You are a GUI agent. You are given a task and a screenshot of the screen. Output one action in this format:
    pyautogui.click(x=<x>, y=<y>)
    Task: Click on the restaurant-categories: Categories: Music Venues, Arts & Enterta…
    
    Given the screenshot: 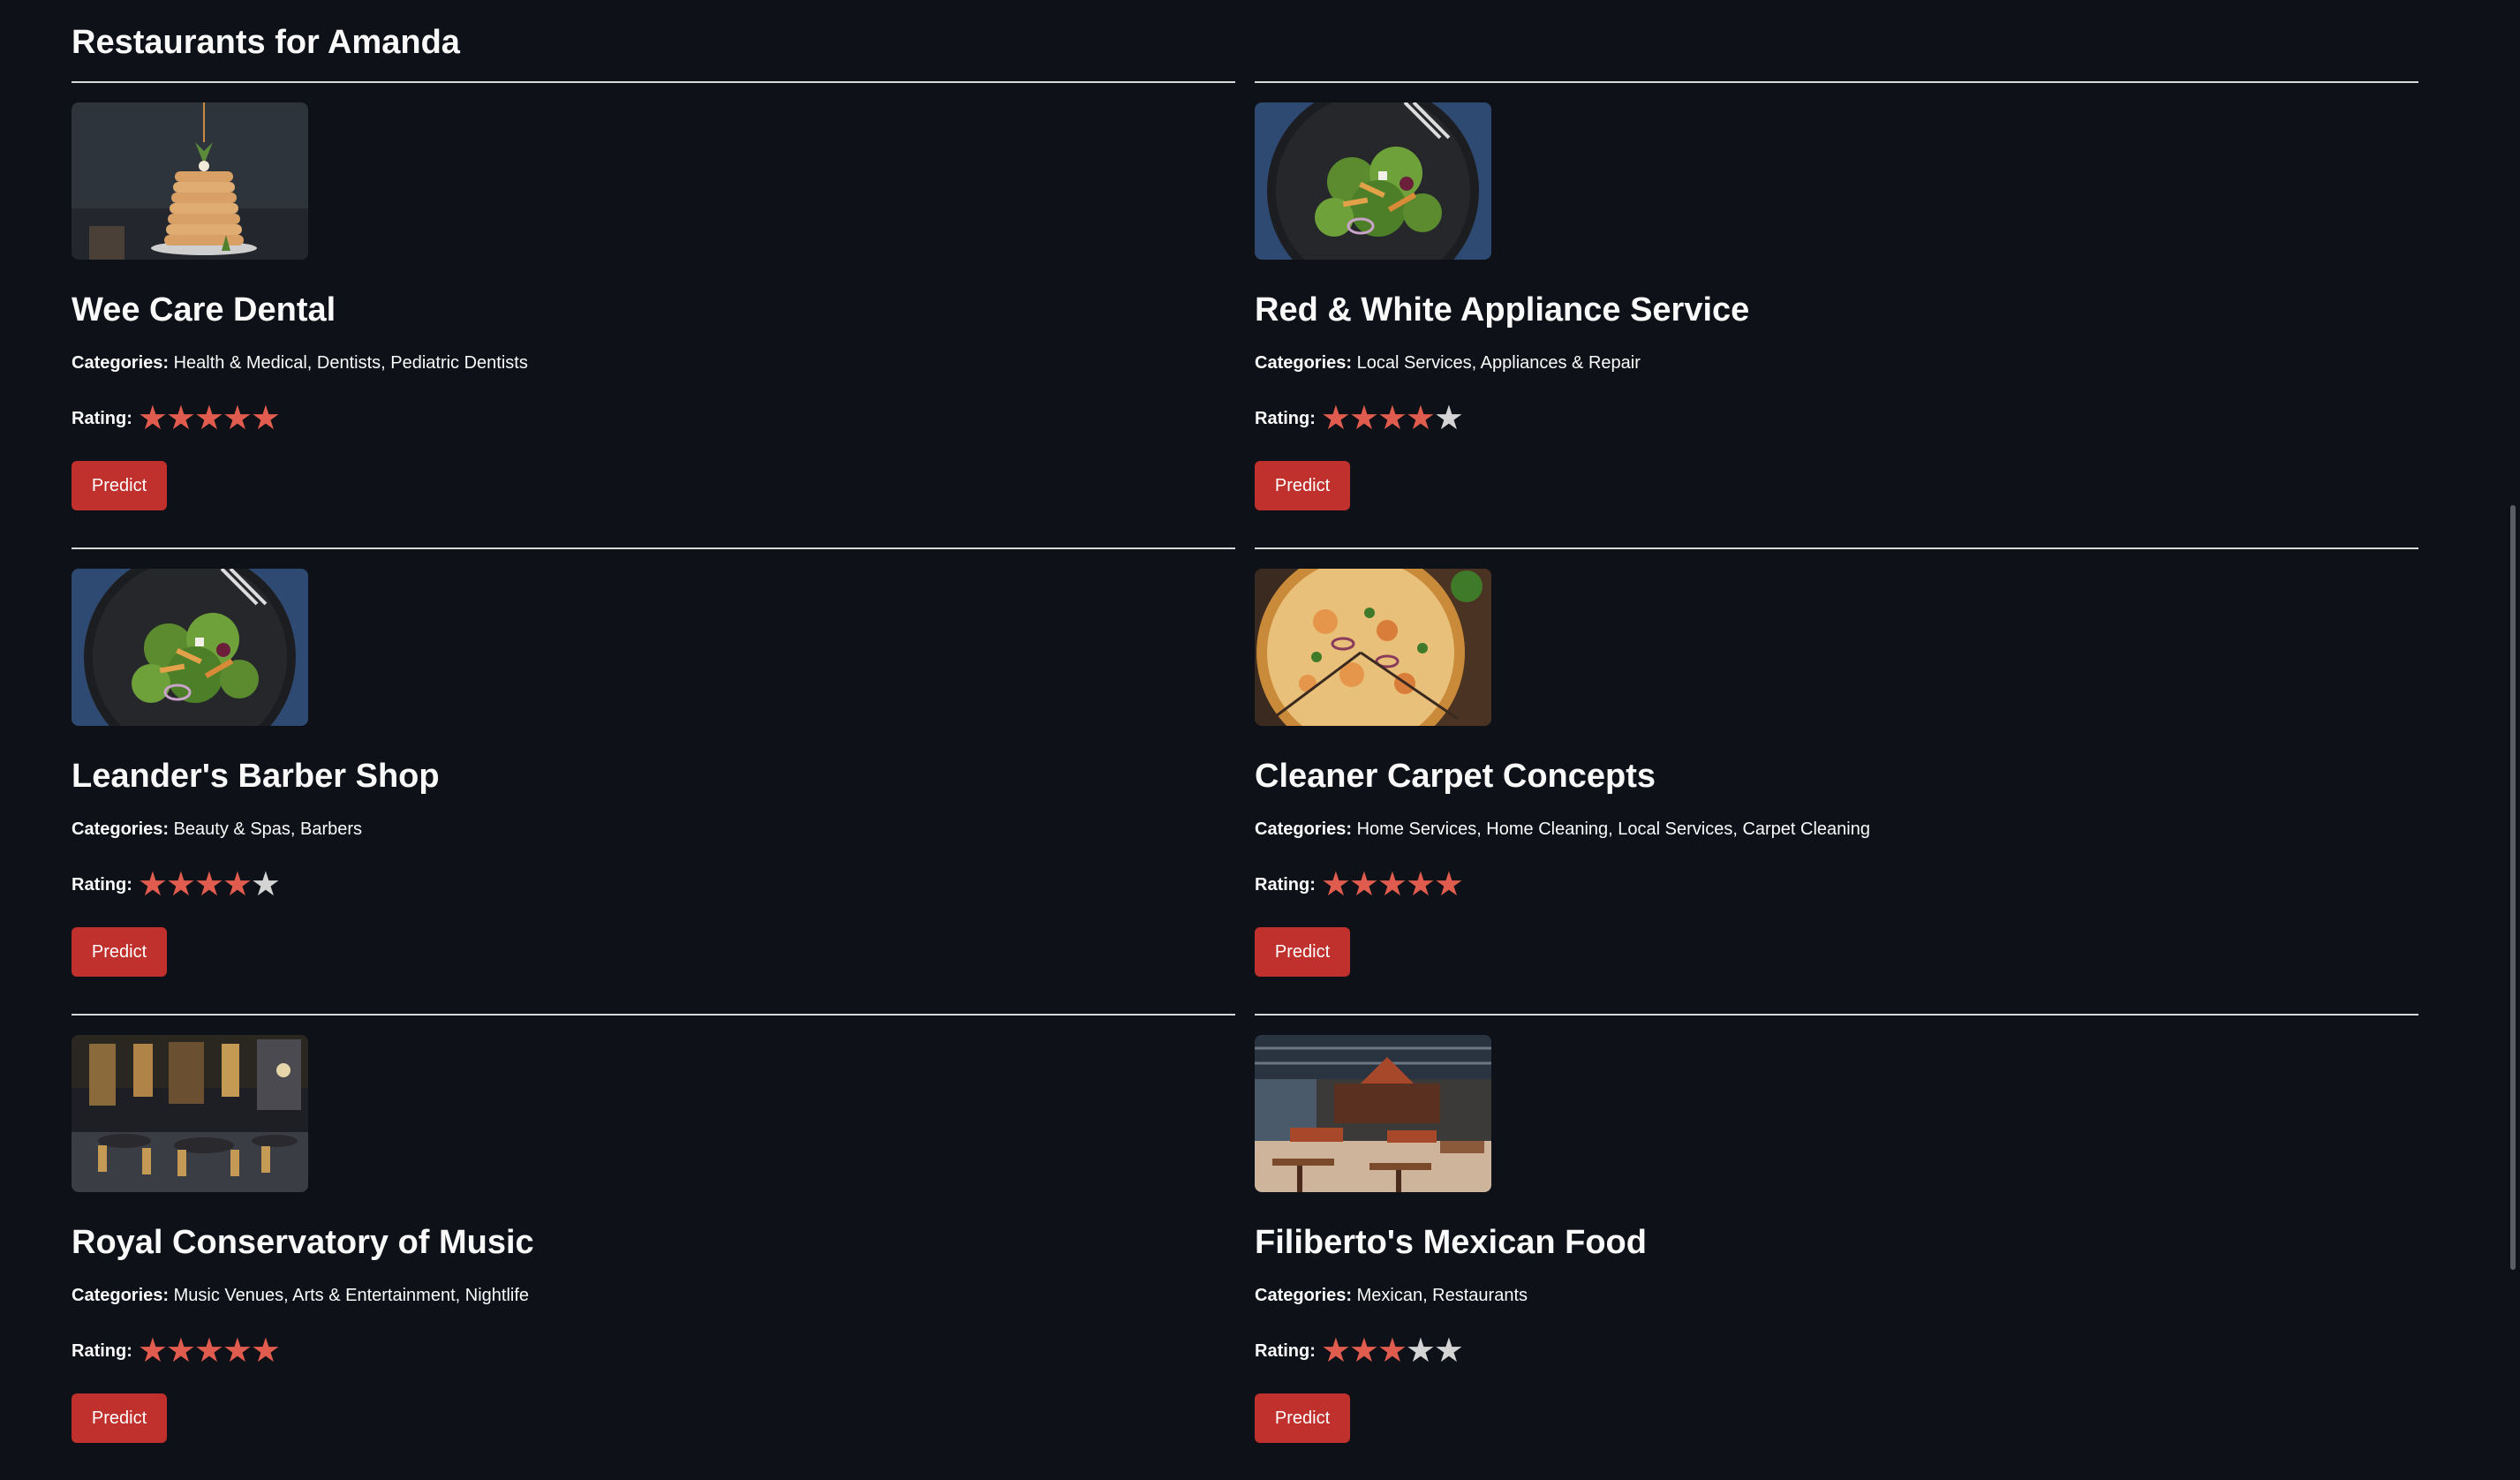 What is the action you would take?
    pyautogui.click(x=300, y=1295)
    